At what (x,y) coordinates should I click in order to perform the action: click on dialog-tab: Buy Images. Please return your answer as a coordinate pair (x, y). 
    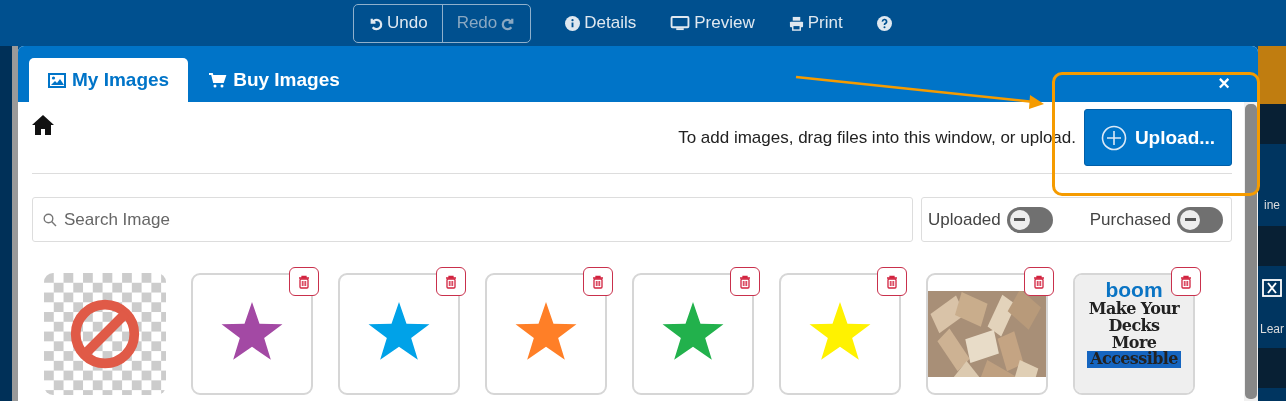
    Looking at the image, I should click on (274, 80).